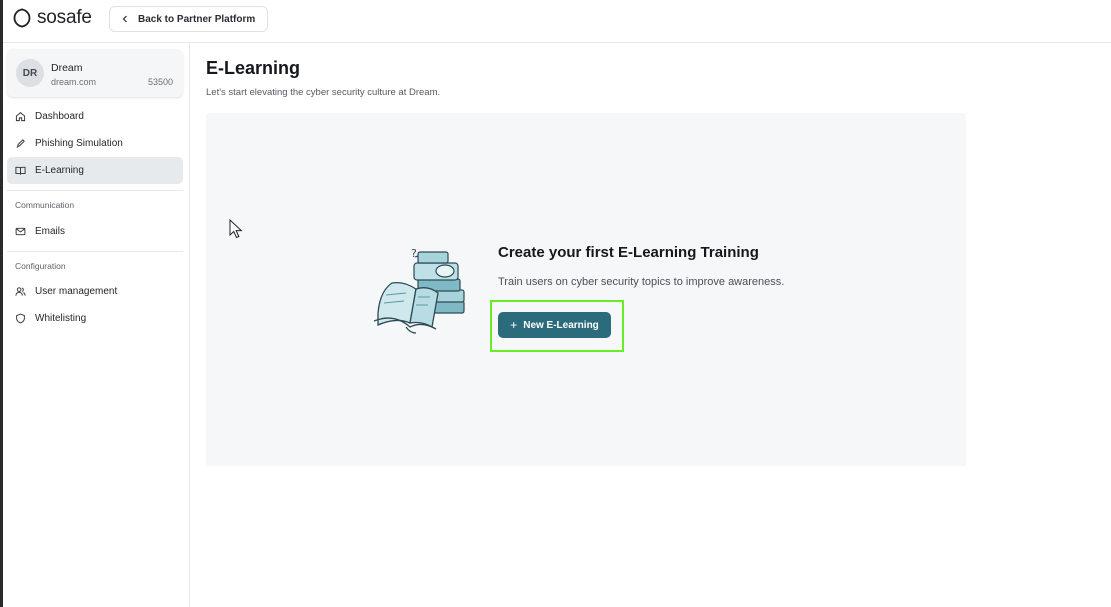  Describe the element at coordinates (419, 290) in the screenshot. I see `books-illustration-icon: ?` at that location.